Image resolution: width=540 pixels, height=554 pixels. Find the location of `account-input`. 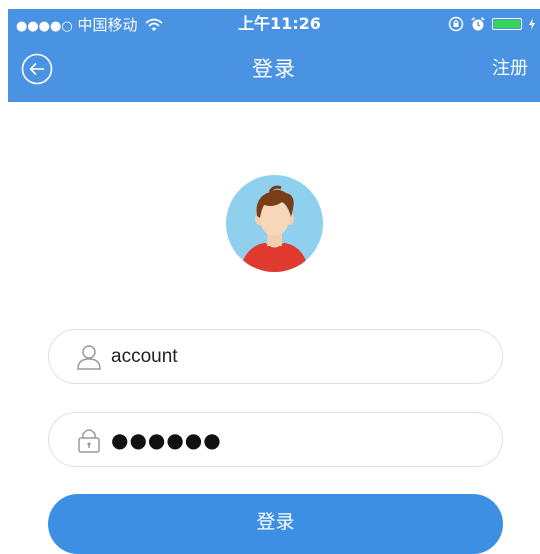

account-input is located at coordinates (296, 357).